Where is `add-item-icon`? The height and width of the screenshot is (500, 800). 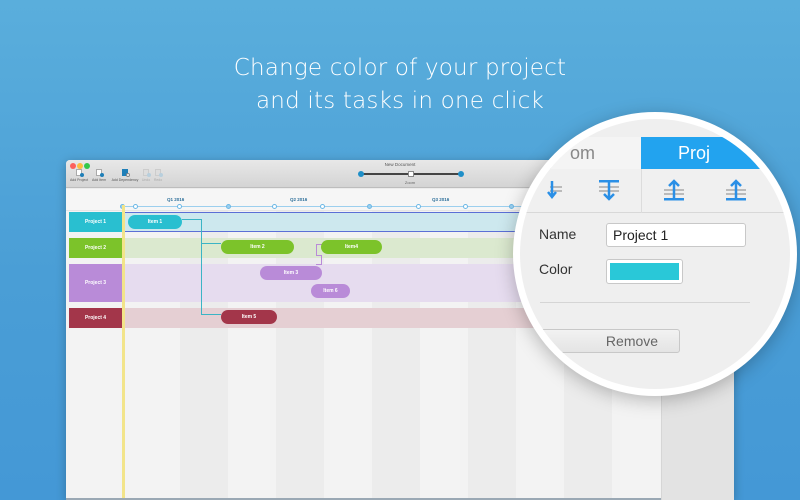 add-item-icon is located at coordinates (99, 173).